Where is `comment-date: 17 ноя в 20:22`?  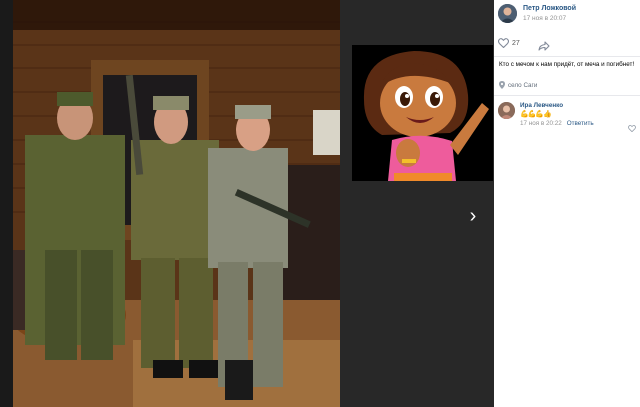
comment-date: 17 ноя в 20:22 is located at coordinates (541, 123).